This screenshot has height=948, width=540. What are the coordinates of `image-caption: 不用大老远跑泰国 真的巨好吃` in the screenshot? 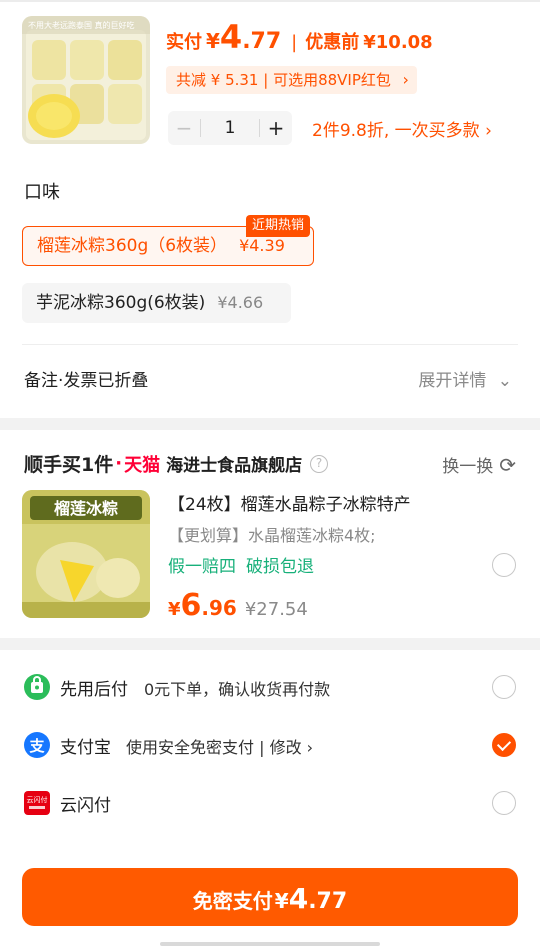 It's located at (81, 25).